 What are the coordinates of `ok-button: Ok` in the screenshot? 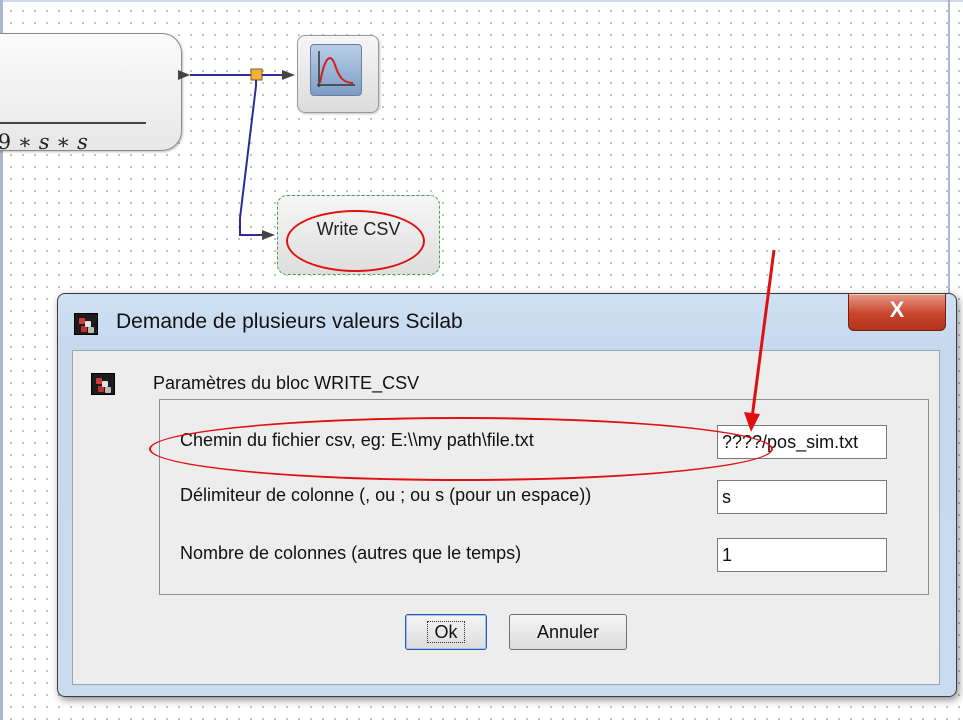 It's located at (446, 632).